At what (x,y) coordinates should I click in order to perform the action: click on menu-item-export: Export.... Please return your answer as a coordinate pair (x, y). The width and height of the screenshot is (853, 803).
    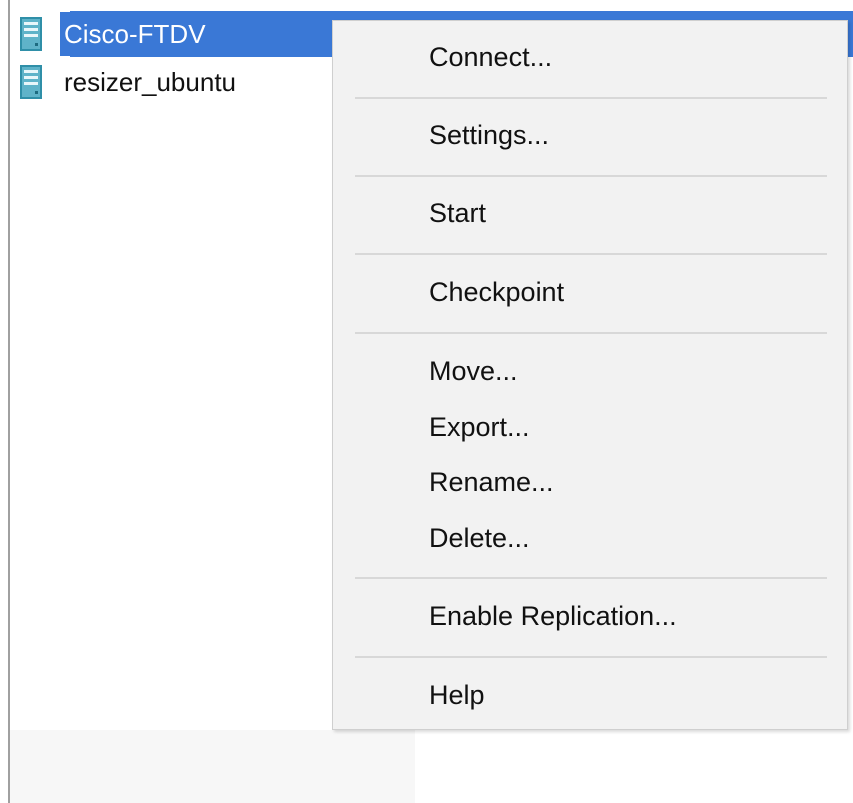
    Looking at the image, I should click on (479, 427).